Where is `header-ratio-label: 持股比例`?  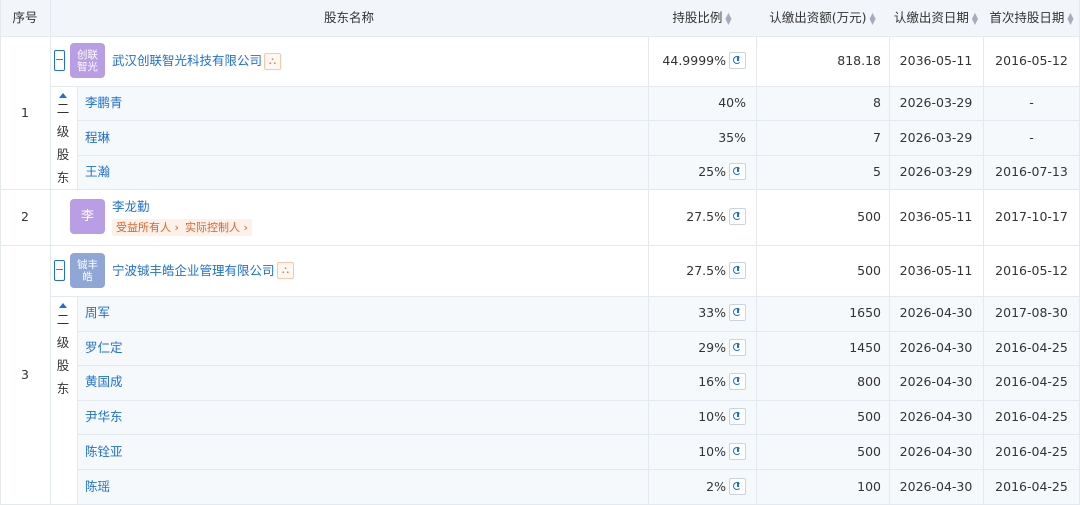 header-ratio-label: 持股比例 is located at coordinates (697, 17).